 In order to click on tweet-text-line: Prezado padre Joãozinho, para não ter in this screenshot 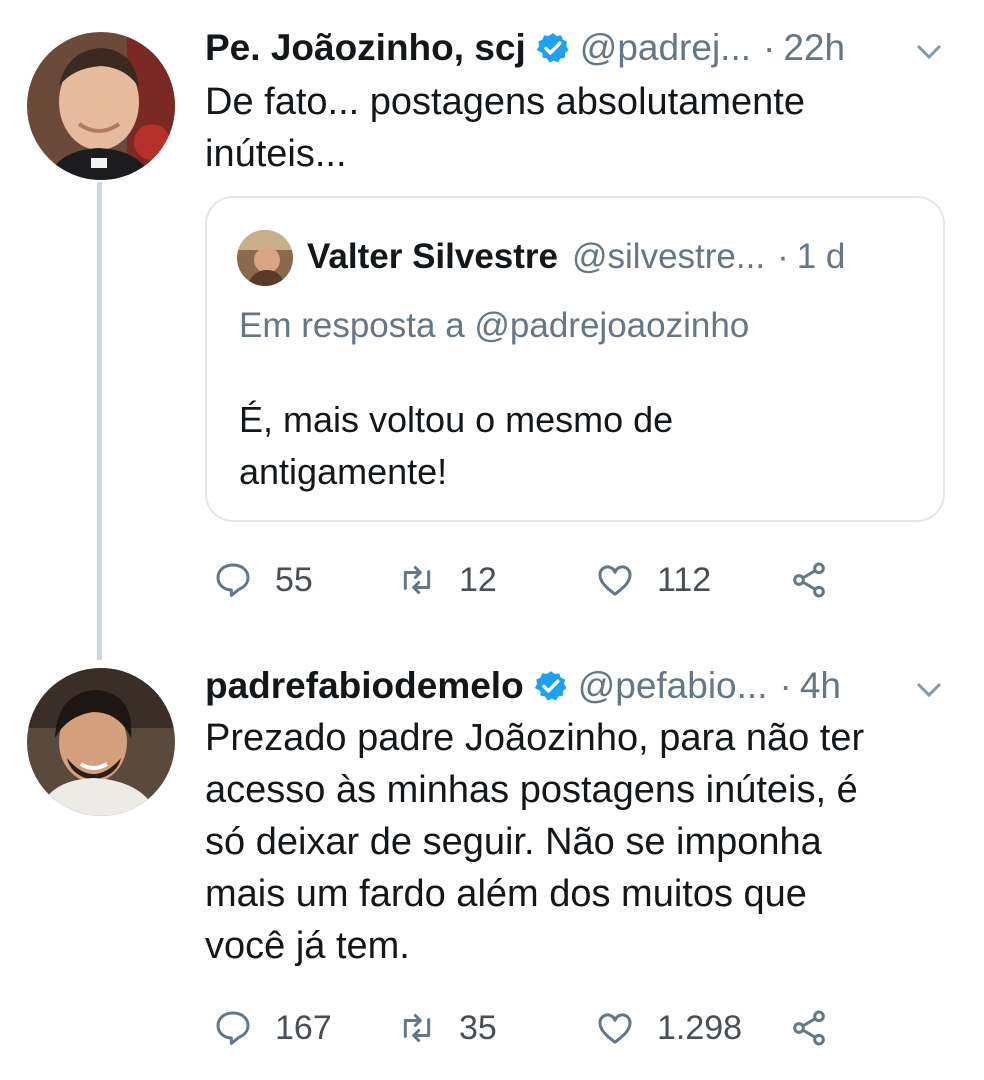, I will do `click(535, 738)`.